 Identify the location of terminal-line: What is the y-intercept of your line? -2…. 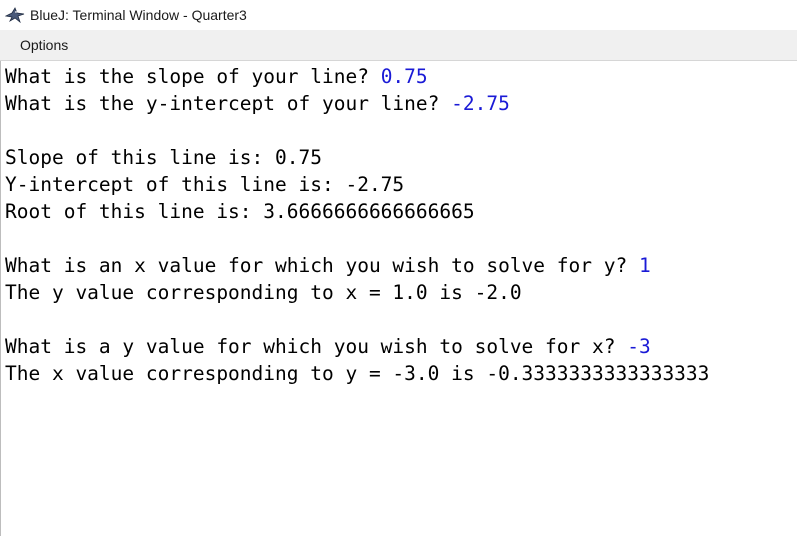
(357, 103).